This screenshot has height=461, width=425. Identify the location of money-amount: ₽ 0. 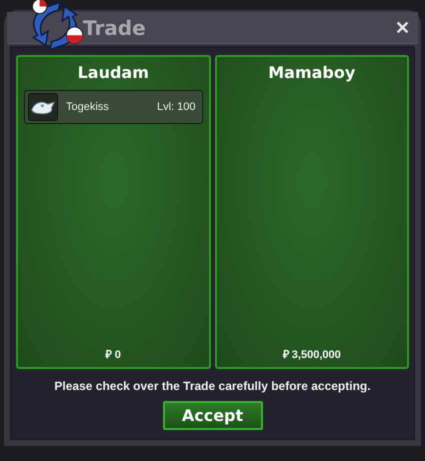
(113, 354).